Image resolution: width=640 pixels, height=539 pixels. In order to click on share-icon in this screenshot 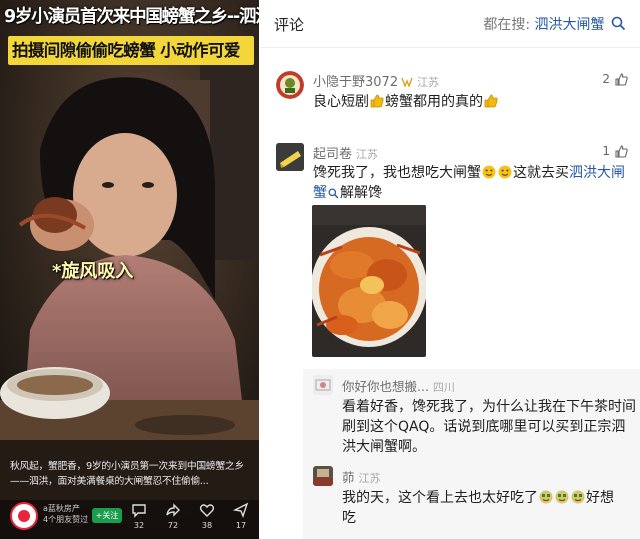, I will do `click(173, 510)`.